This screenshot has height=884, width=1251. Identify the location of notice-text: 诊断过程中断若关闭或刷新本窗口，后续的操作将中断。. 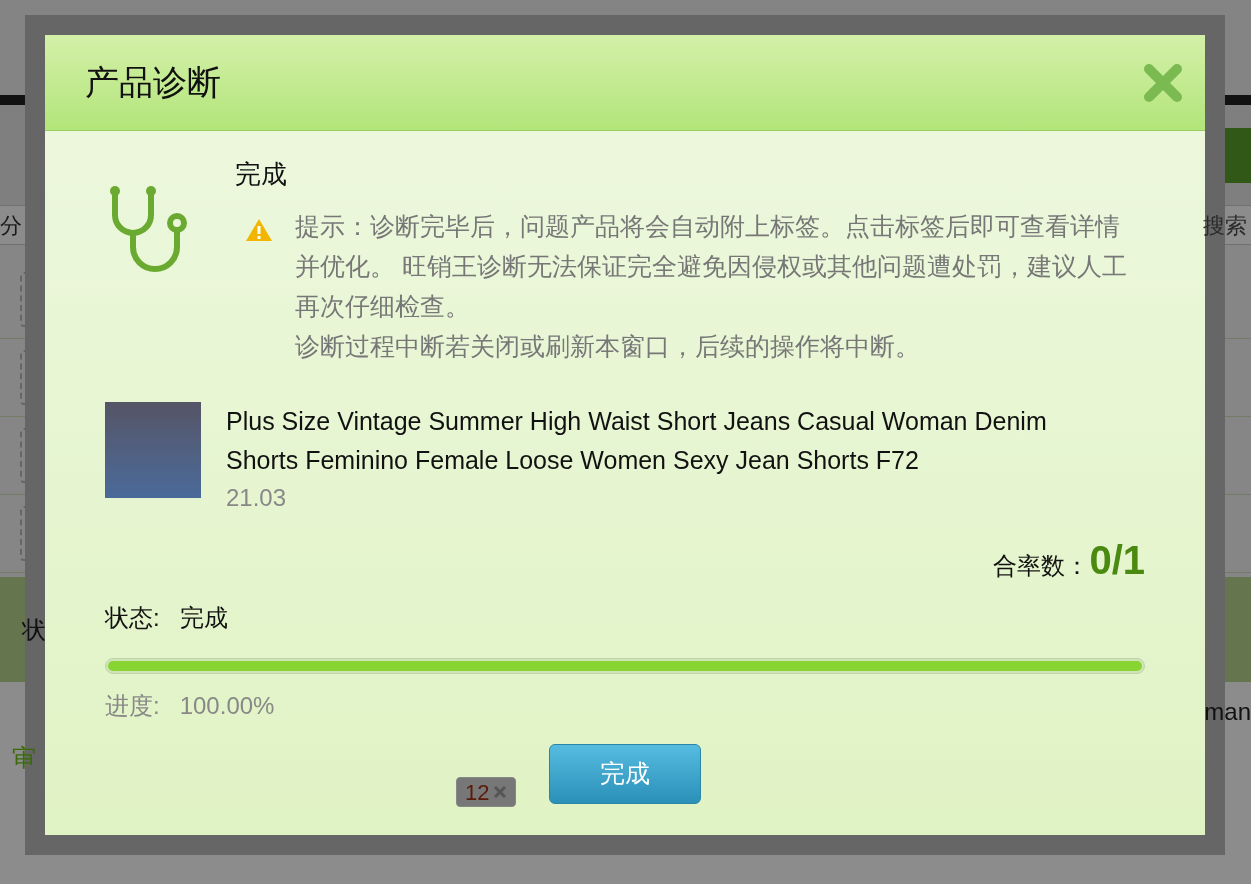
(608, 346).